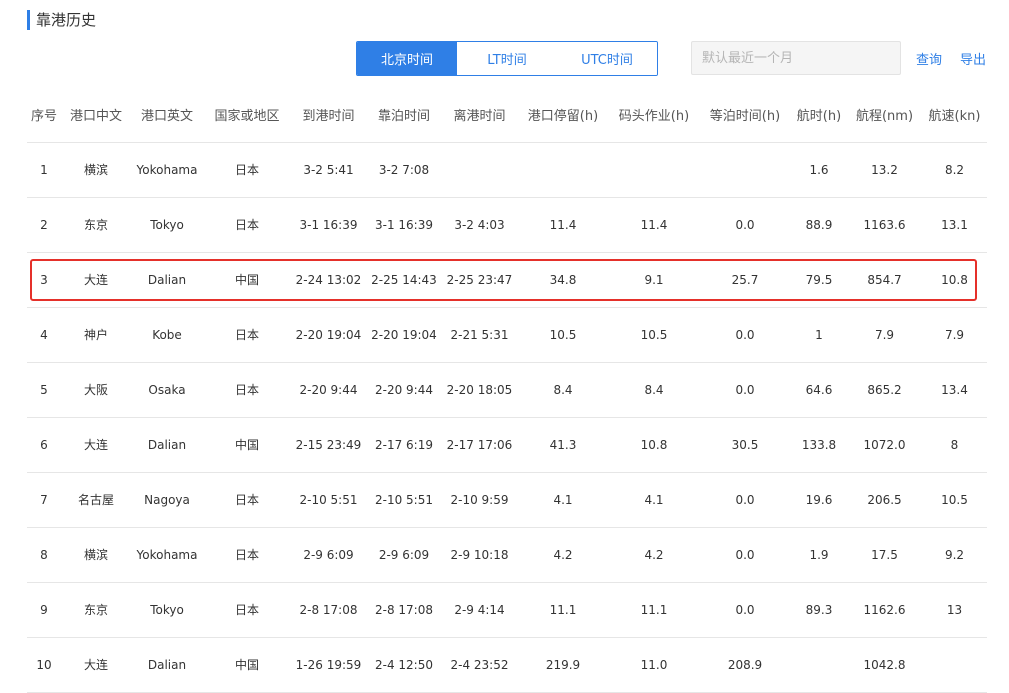 The height and width of the screenshot is (693, 1009). Describe the element at coordinates (167, 115) in the screenshot. I see `column-header-port-en: 港口英文` at that location.